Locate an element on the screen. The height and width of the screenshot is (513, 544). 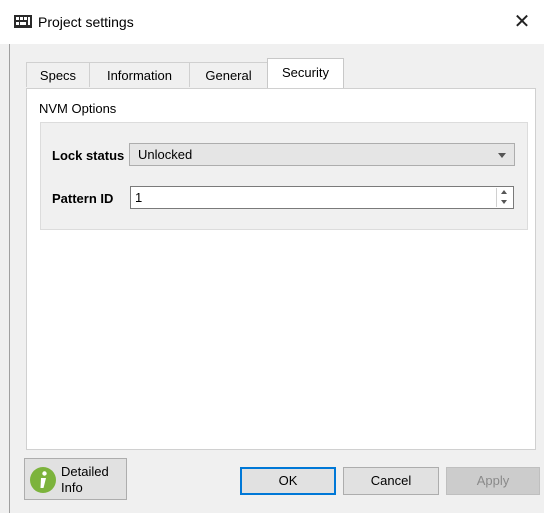
arrow-up-icon is located at coordinates (504, 192).